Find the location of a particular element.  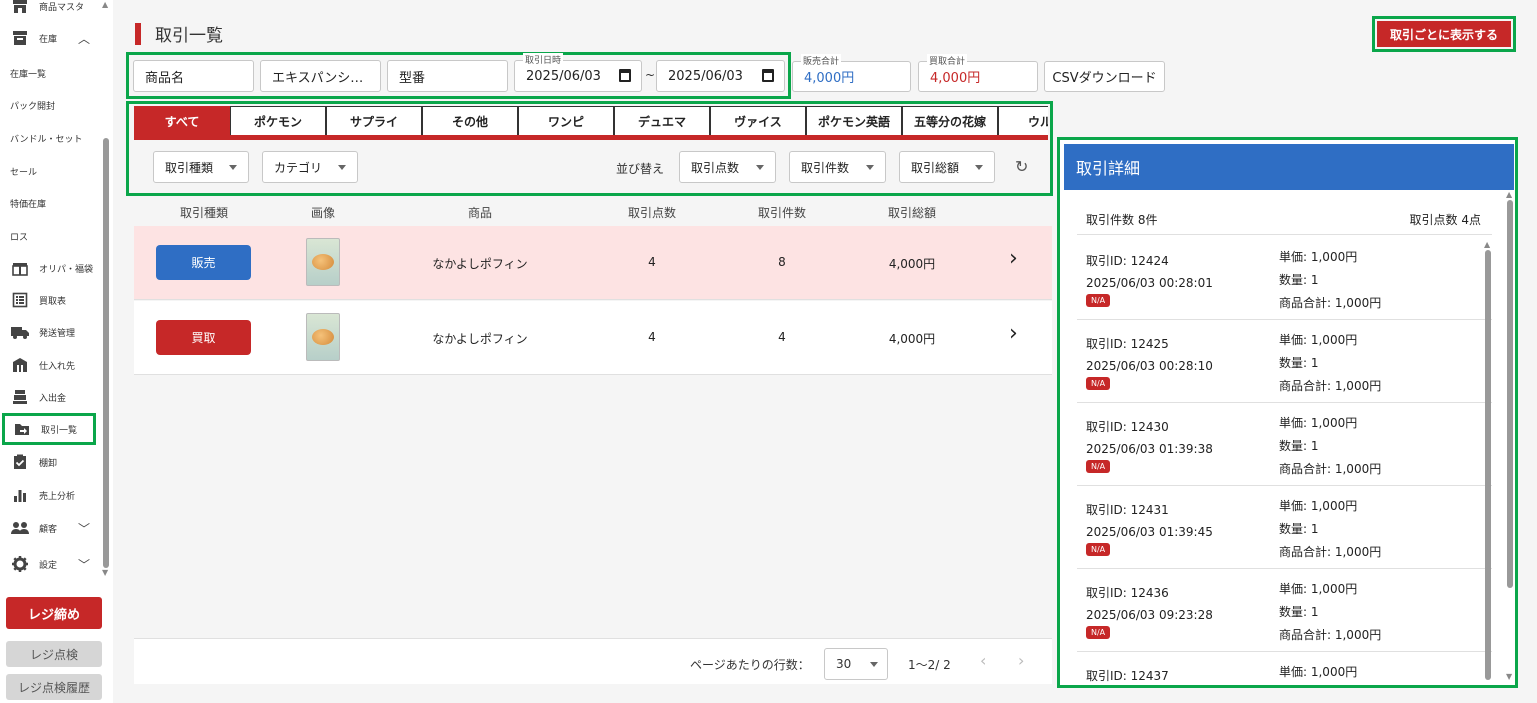

tab-all: すべて is located at coordinates (182, 120).